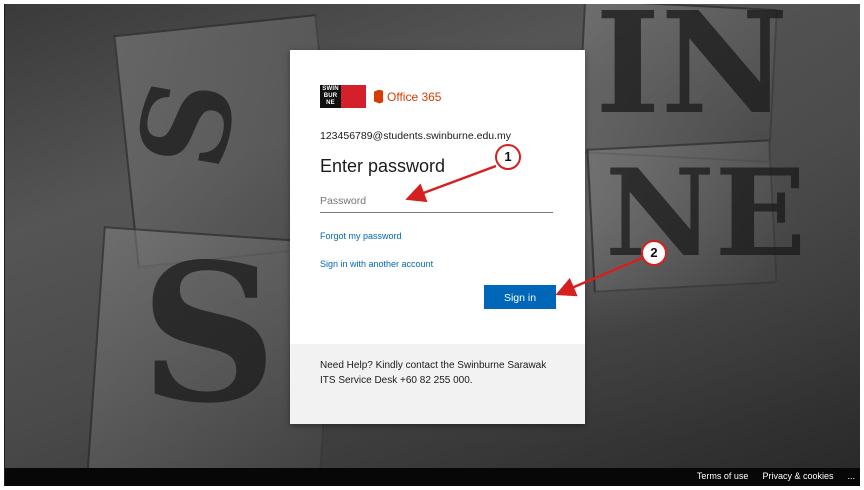 Image resolution: width=864 pixels, height=490 pixels. I want to click on annotation-arrows, so click(524, 230).